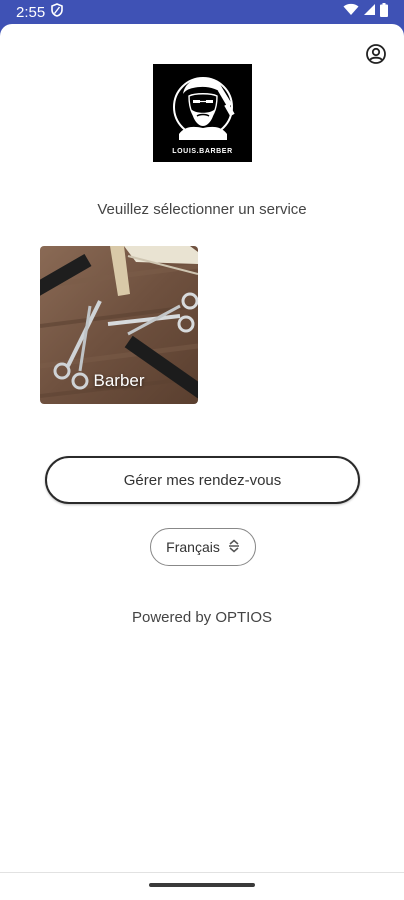  I want to click on powered-by-text: Powered by OPTIOS, so click(202, 617).